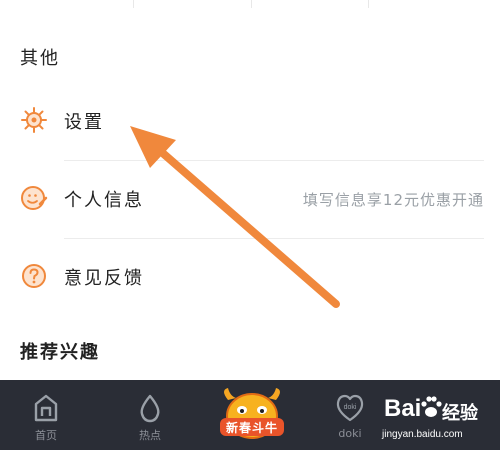 The height and width of the screenshot is (450, 500). Describe the element at coordinates (252, 413) in the screenshot. I see `bull-mascot-icon` at that location.